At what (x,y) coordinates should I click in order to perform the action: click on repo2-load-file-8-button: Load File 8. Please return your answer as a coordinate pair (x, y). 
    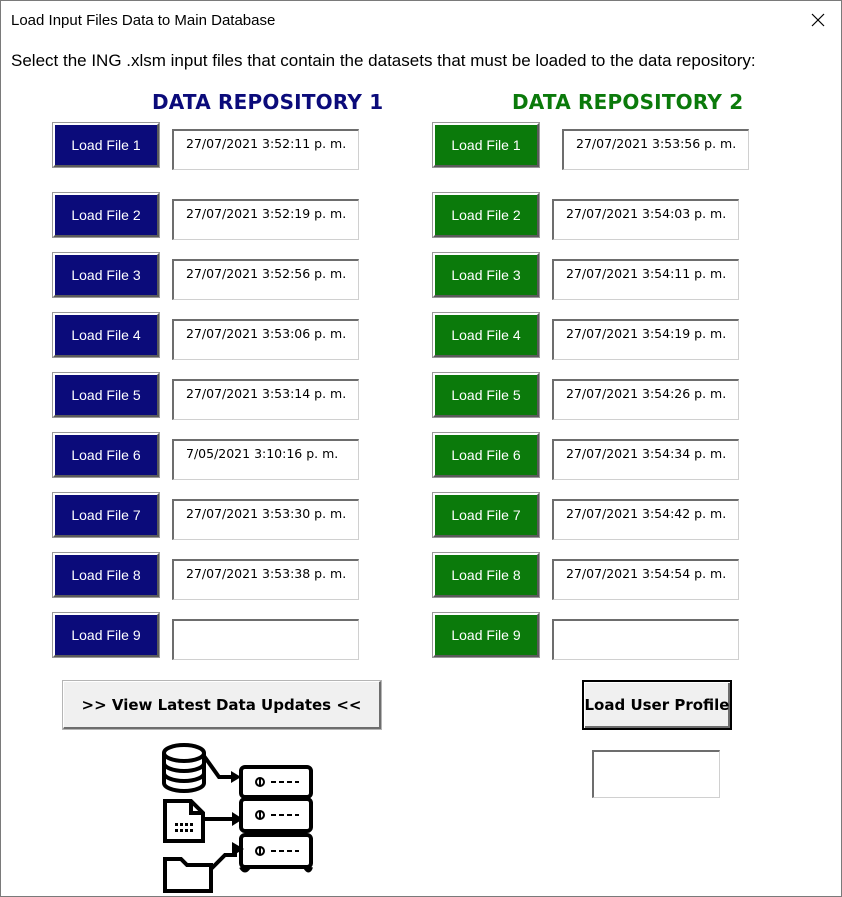
    Looking at the image, I should click on (486, 575).